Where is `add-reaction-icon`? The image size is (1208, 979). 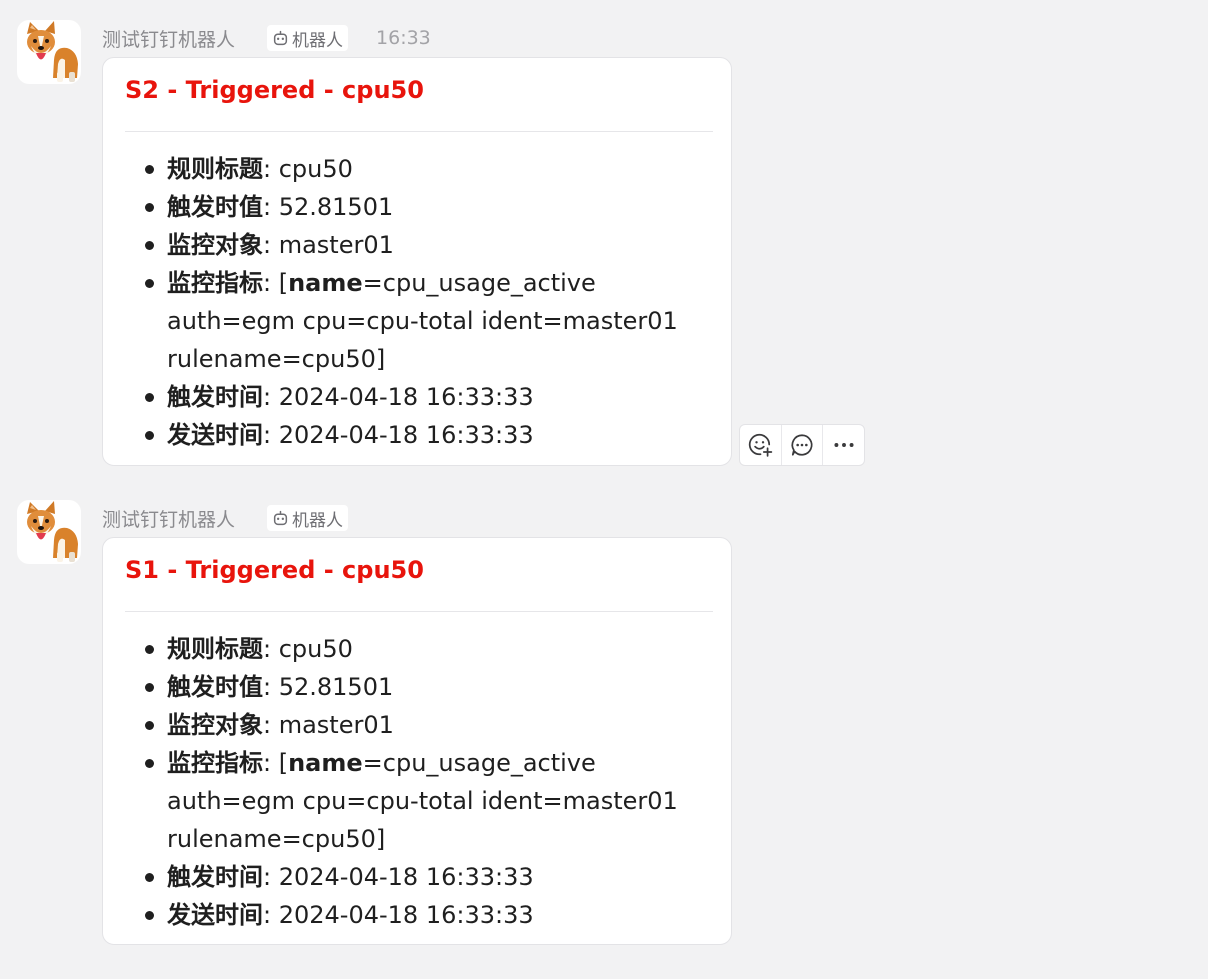
add-reaction-icon is located at coordinates (761, 445).